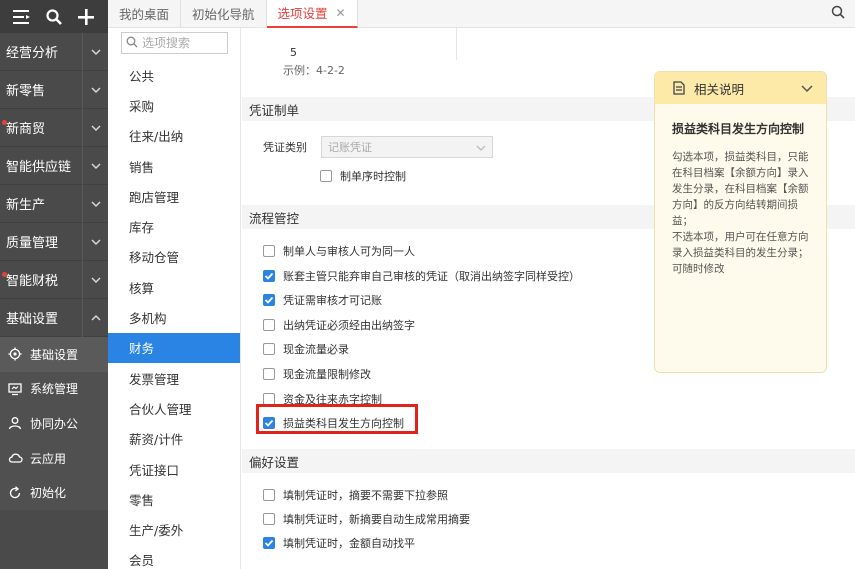 The width and height of the screenshot is (855, 569). What do you see at coordinates (174, 499) in the screenshot?
I see `category-item: 零售` at bounding box center [174, 499].